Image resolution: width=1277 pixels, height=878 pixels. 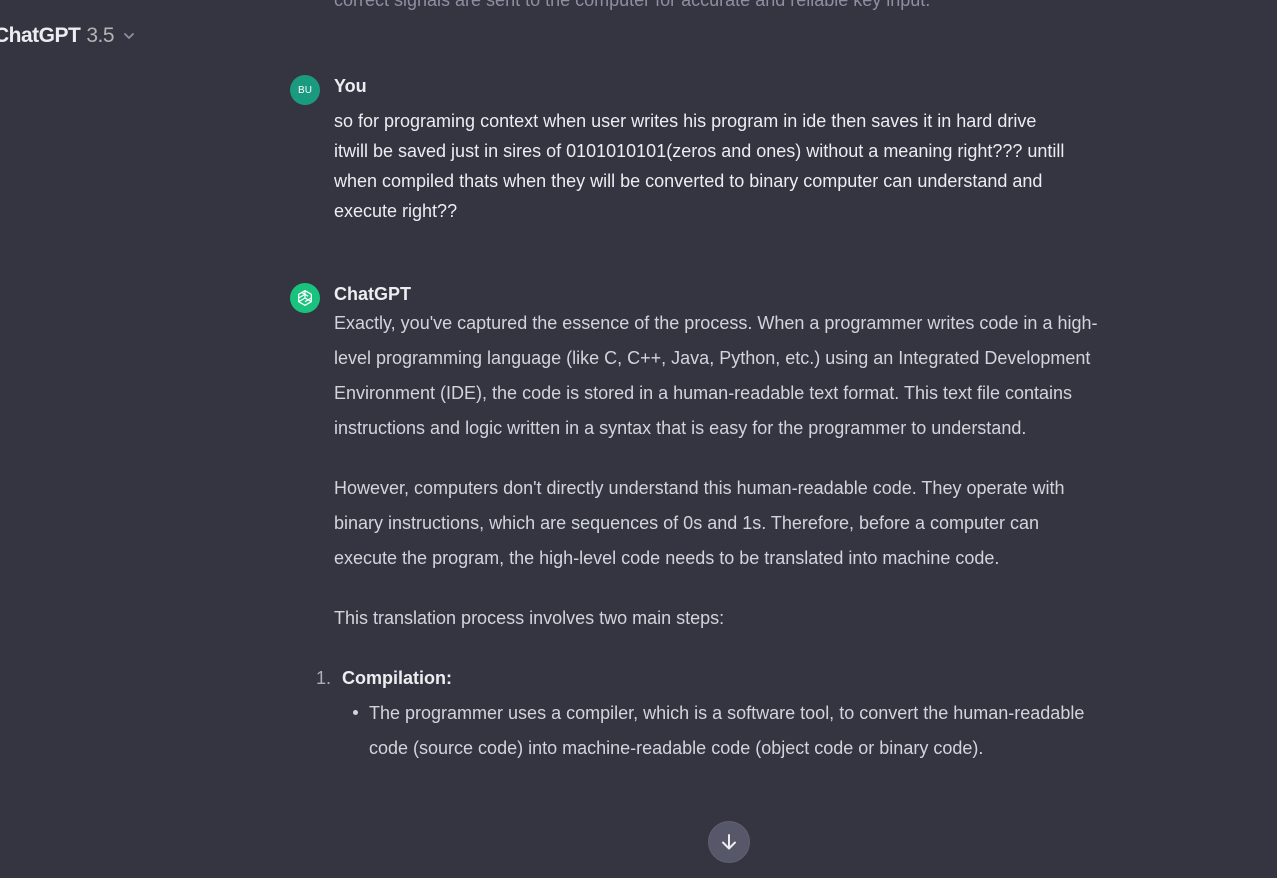 I want to click on bullet-dot, so click(x=355, y=712).